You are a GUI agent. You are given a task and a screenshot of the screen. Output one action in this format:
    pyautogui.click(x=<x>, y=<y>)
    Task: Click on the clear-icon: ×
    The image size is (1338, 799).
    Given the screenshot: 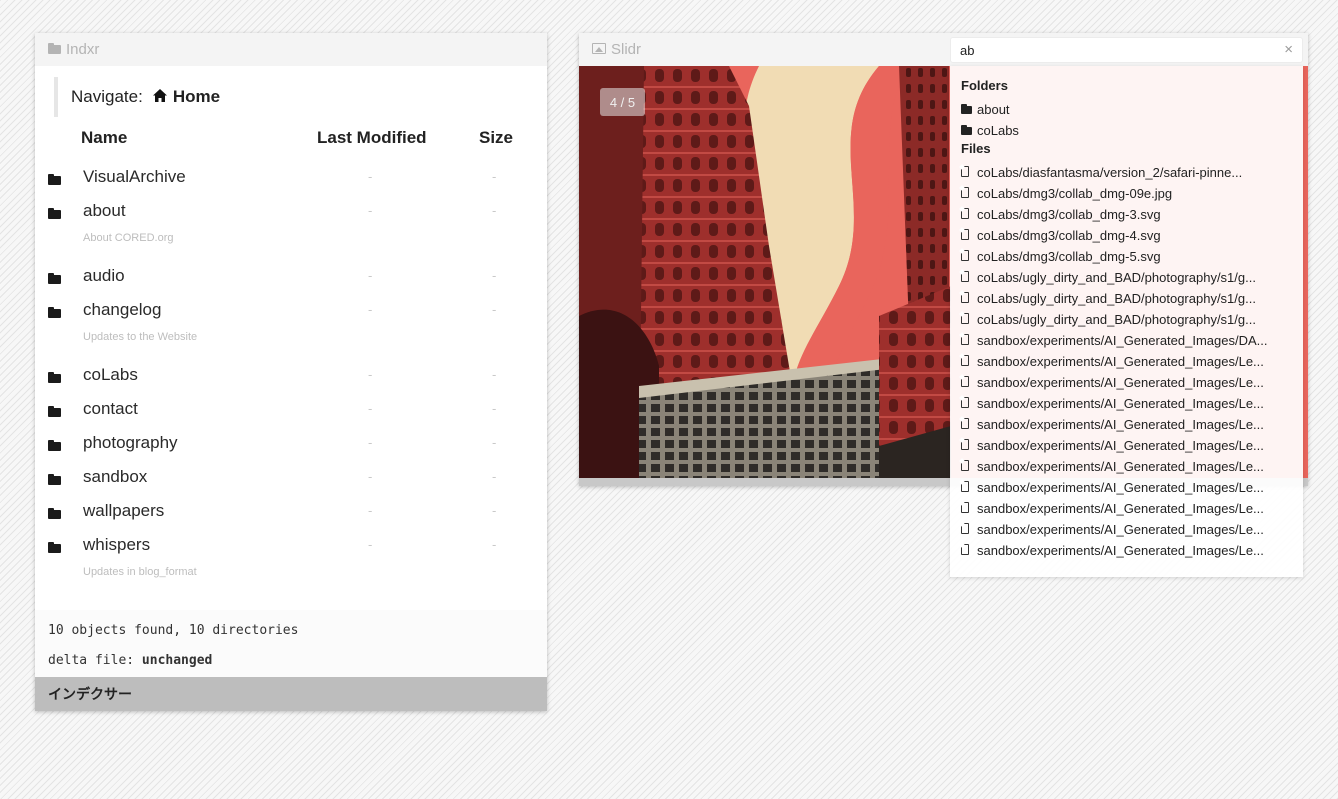 What is the action you would take?
    pyautogui.click(x=1288, y=49)
    